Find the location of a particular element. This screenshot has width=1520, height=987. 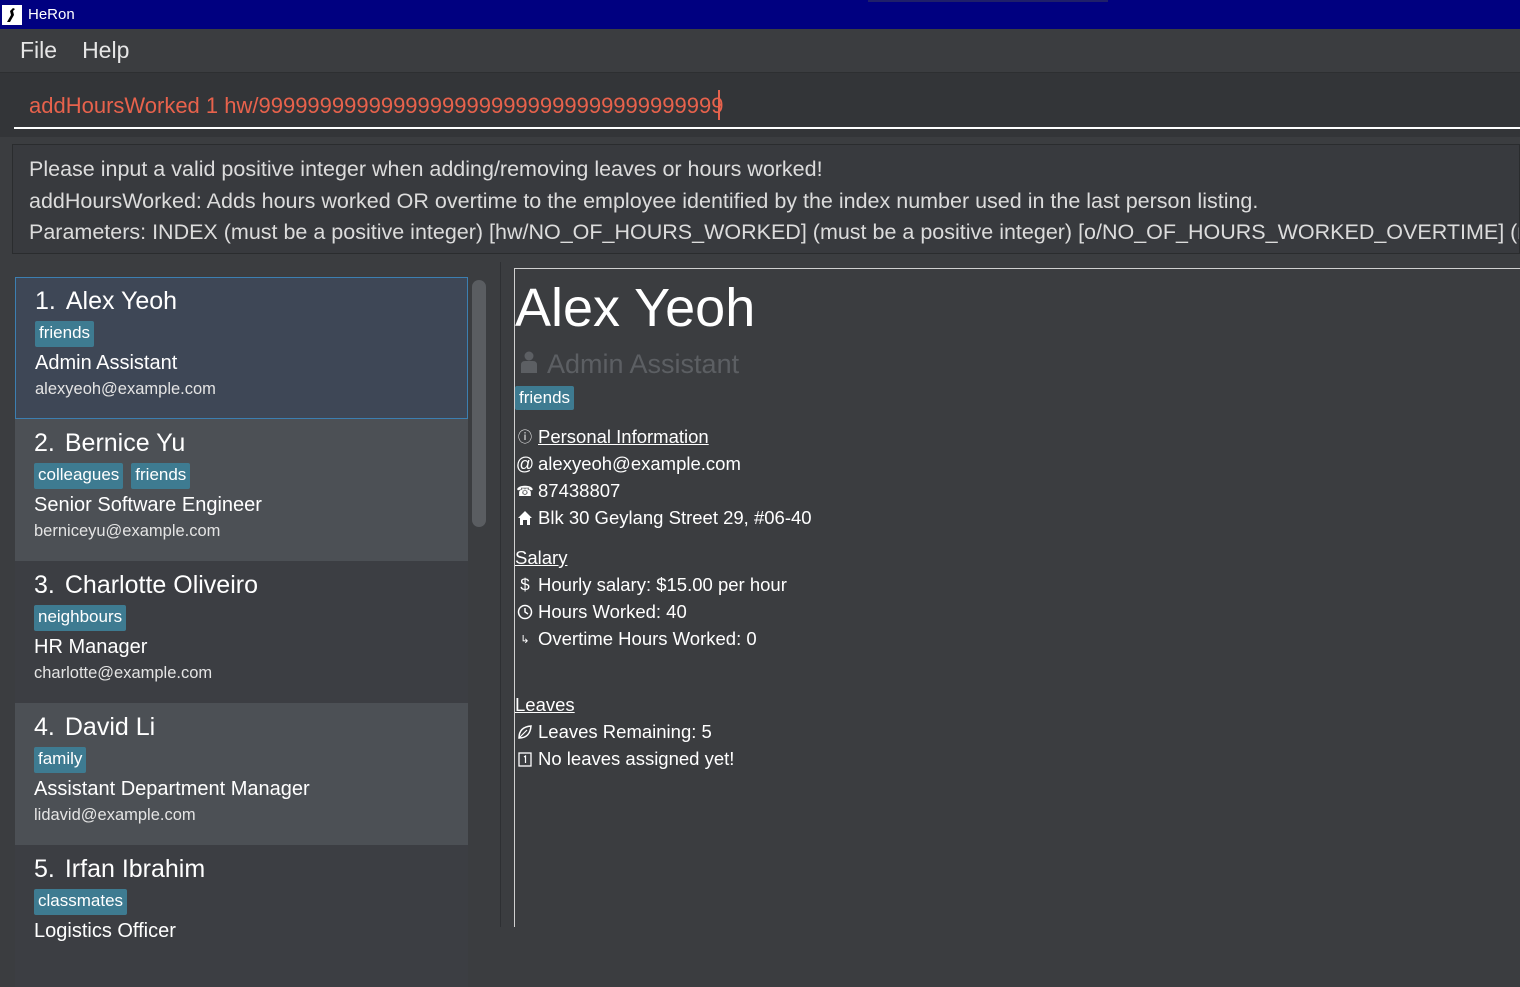

menu-bar: File Help is located at coordinates (760, 51).